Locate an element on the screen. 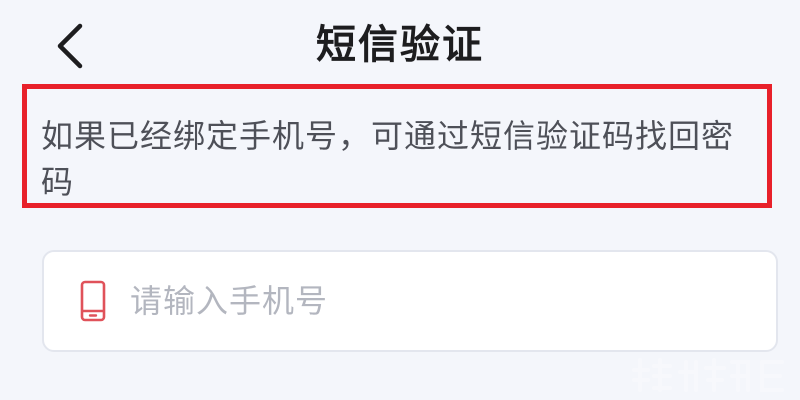 The image size is (800, 400). watermark-logo-icon is located at coordinates (708, 375).